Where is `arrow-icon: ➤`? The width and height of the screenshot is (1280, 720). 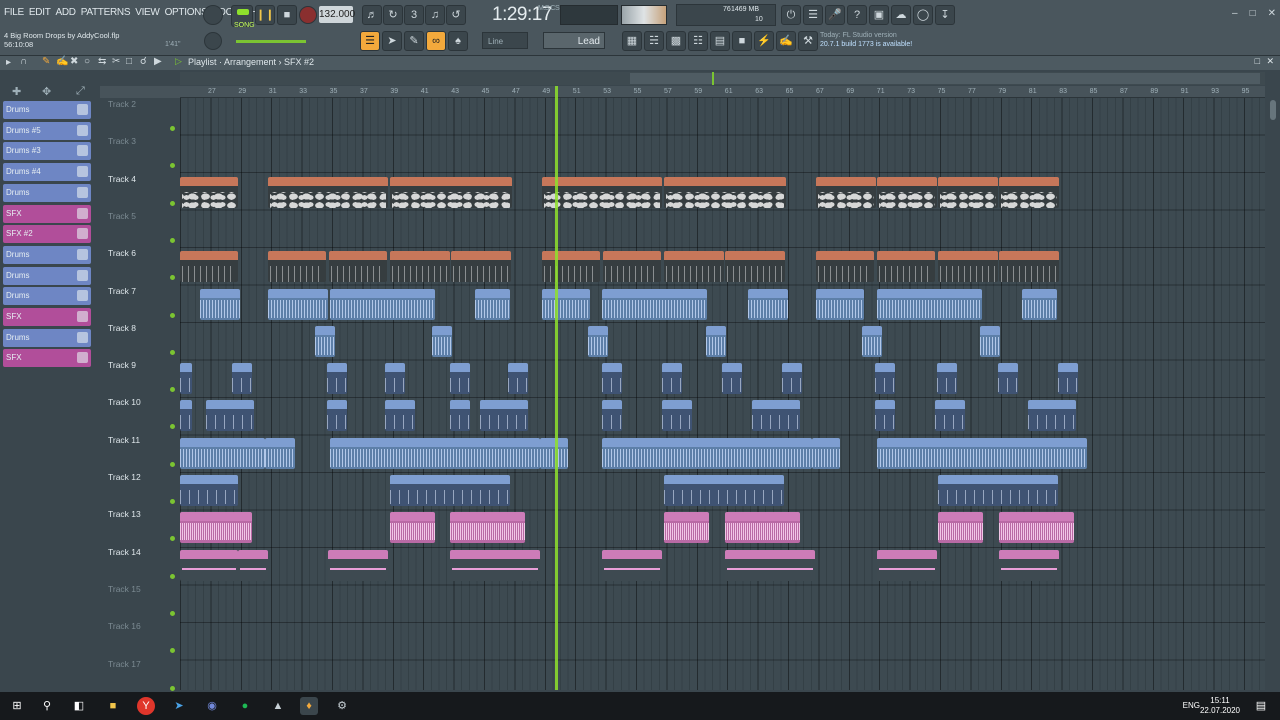
arrow-icon: ➤ is located at coordinates (392, 41).